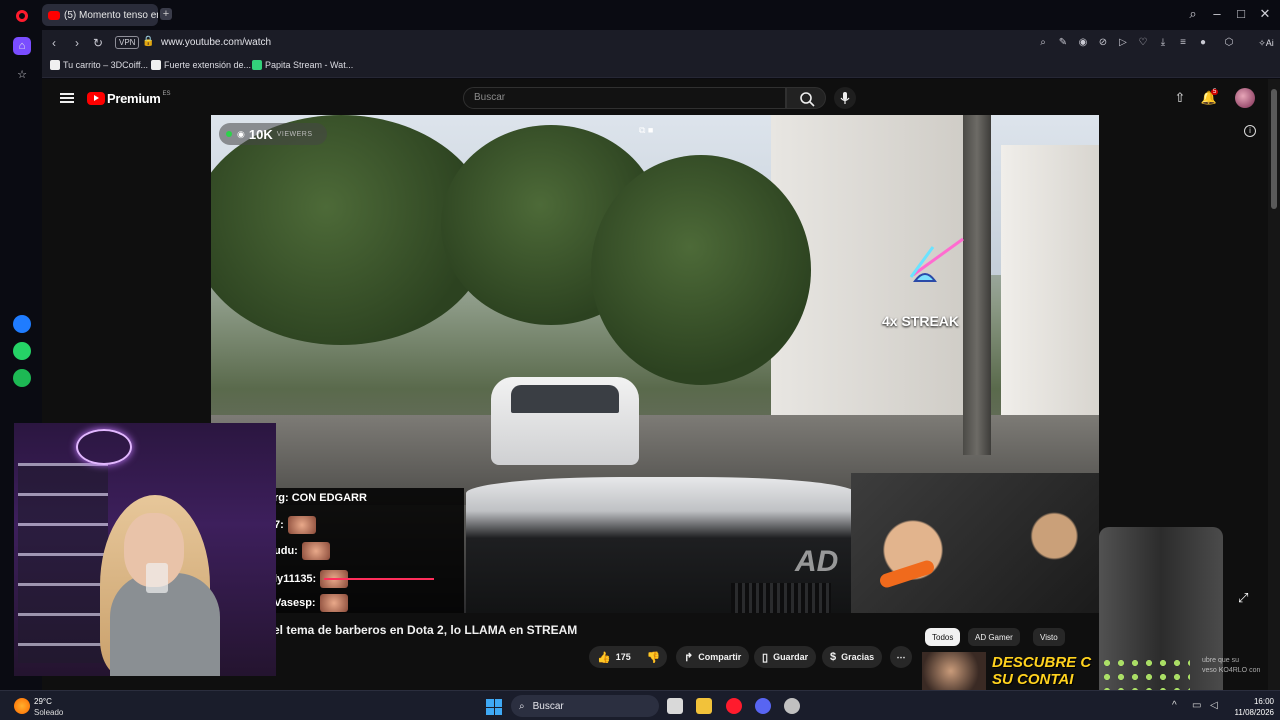 The image size is (1280, 720). What do you see at coordinates (781, 598) in the screenshot?
I see `video-dash-vent` at bounding box center [781, 598].